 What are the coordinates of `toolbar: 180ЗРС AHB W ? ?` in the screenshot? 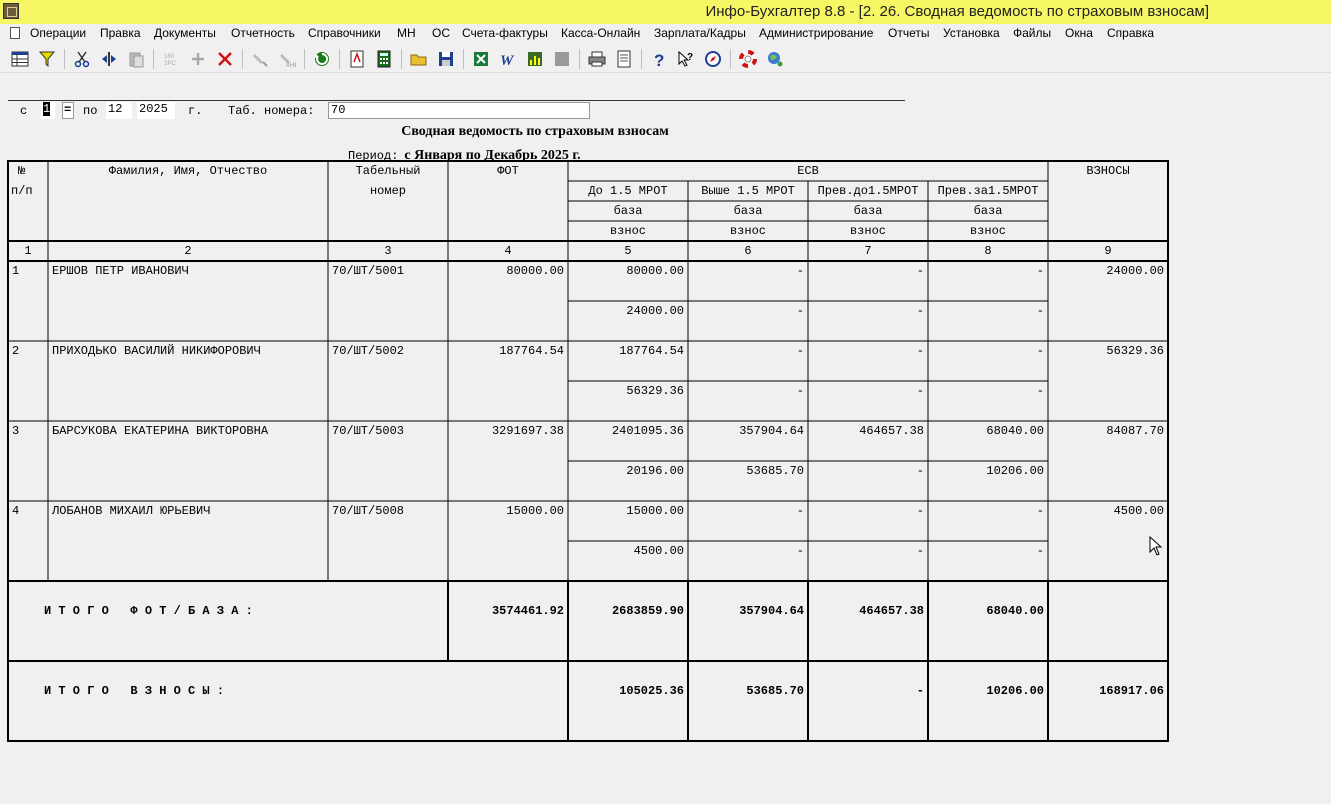 It's located at (665, 58).